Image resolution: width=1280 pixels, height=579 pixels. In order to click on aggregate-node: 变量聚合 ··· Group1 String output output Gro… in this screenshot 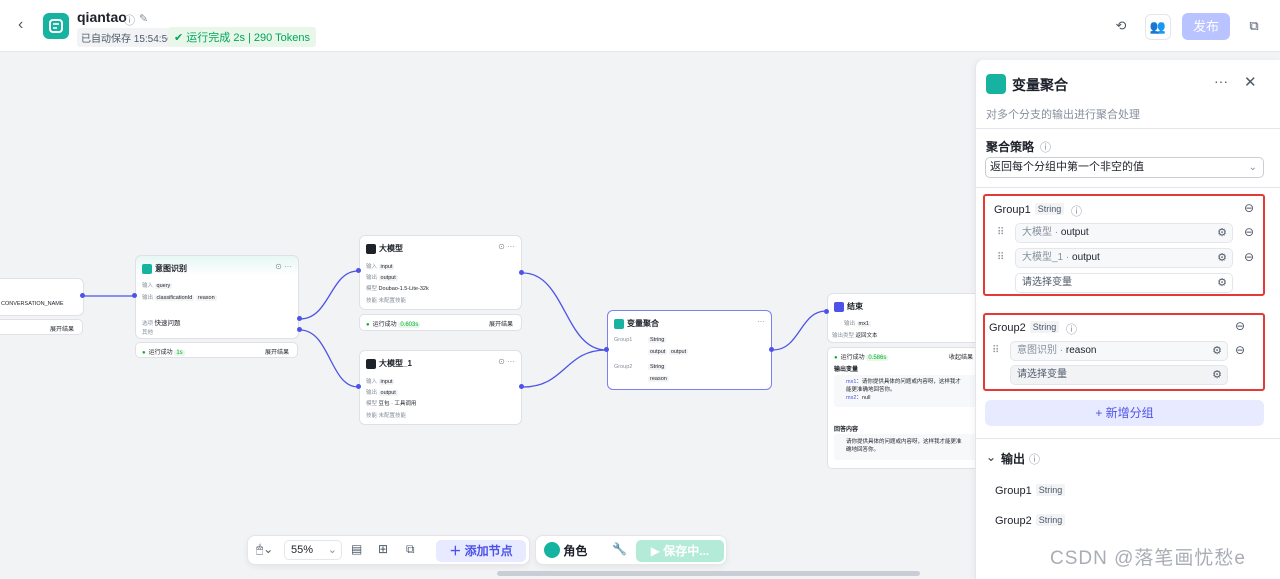, I will do `click(689, 350)`.